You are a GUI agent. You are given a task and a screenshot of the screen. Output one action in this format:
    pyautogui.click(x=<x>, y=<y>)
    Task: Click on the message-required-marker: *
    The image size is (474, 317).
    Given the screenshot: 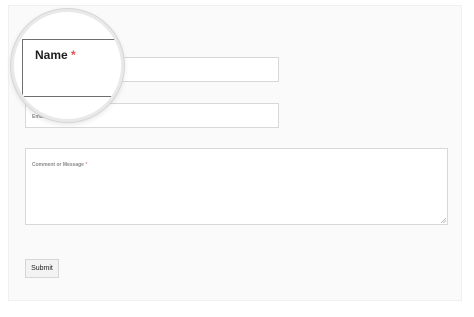 What is the action you would take?
    pyautogui.click(x=86, y=165)
    